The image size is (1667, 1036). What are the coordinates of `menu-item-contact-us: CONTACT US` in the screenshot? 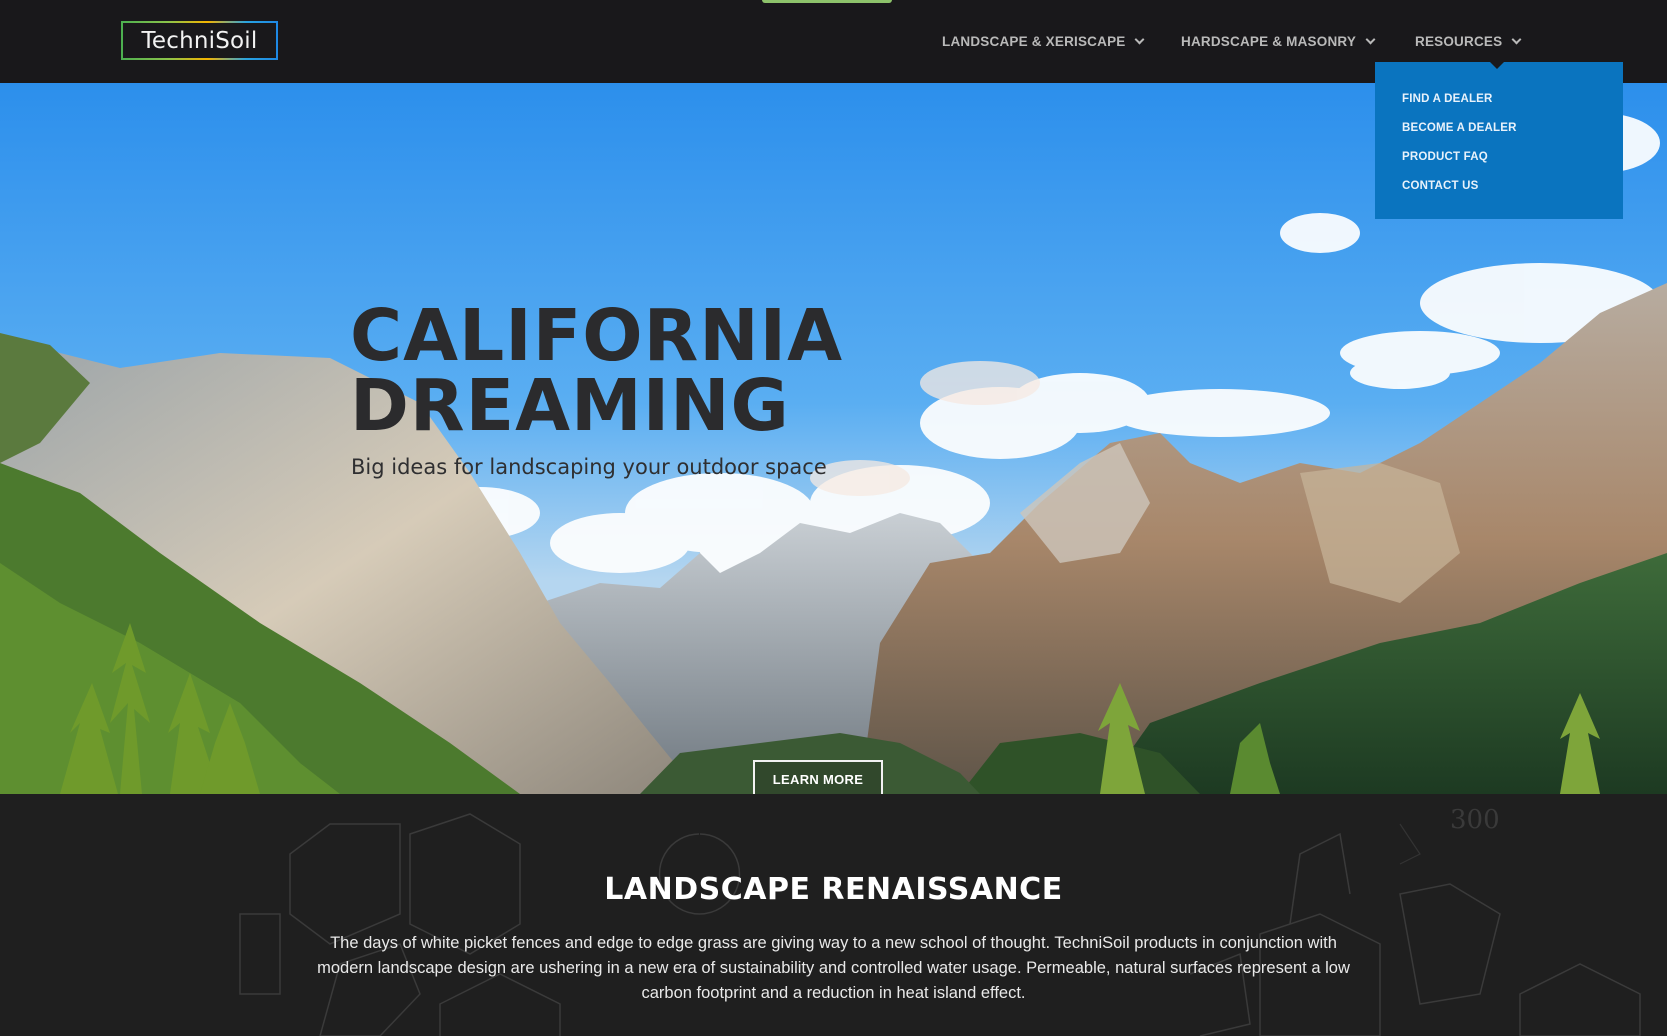 It's located at (1440, 186).